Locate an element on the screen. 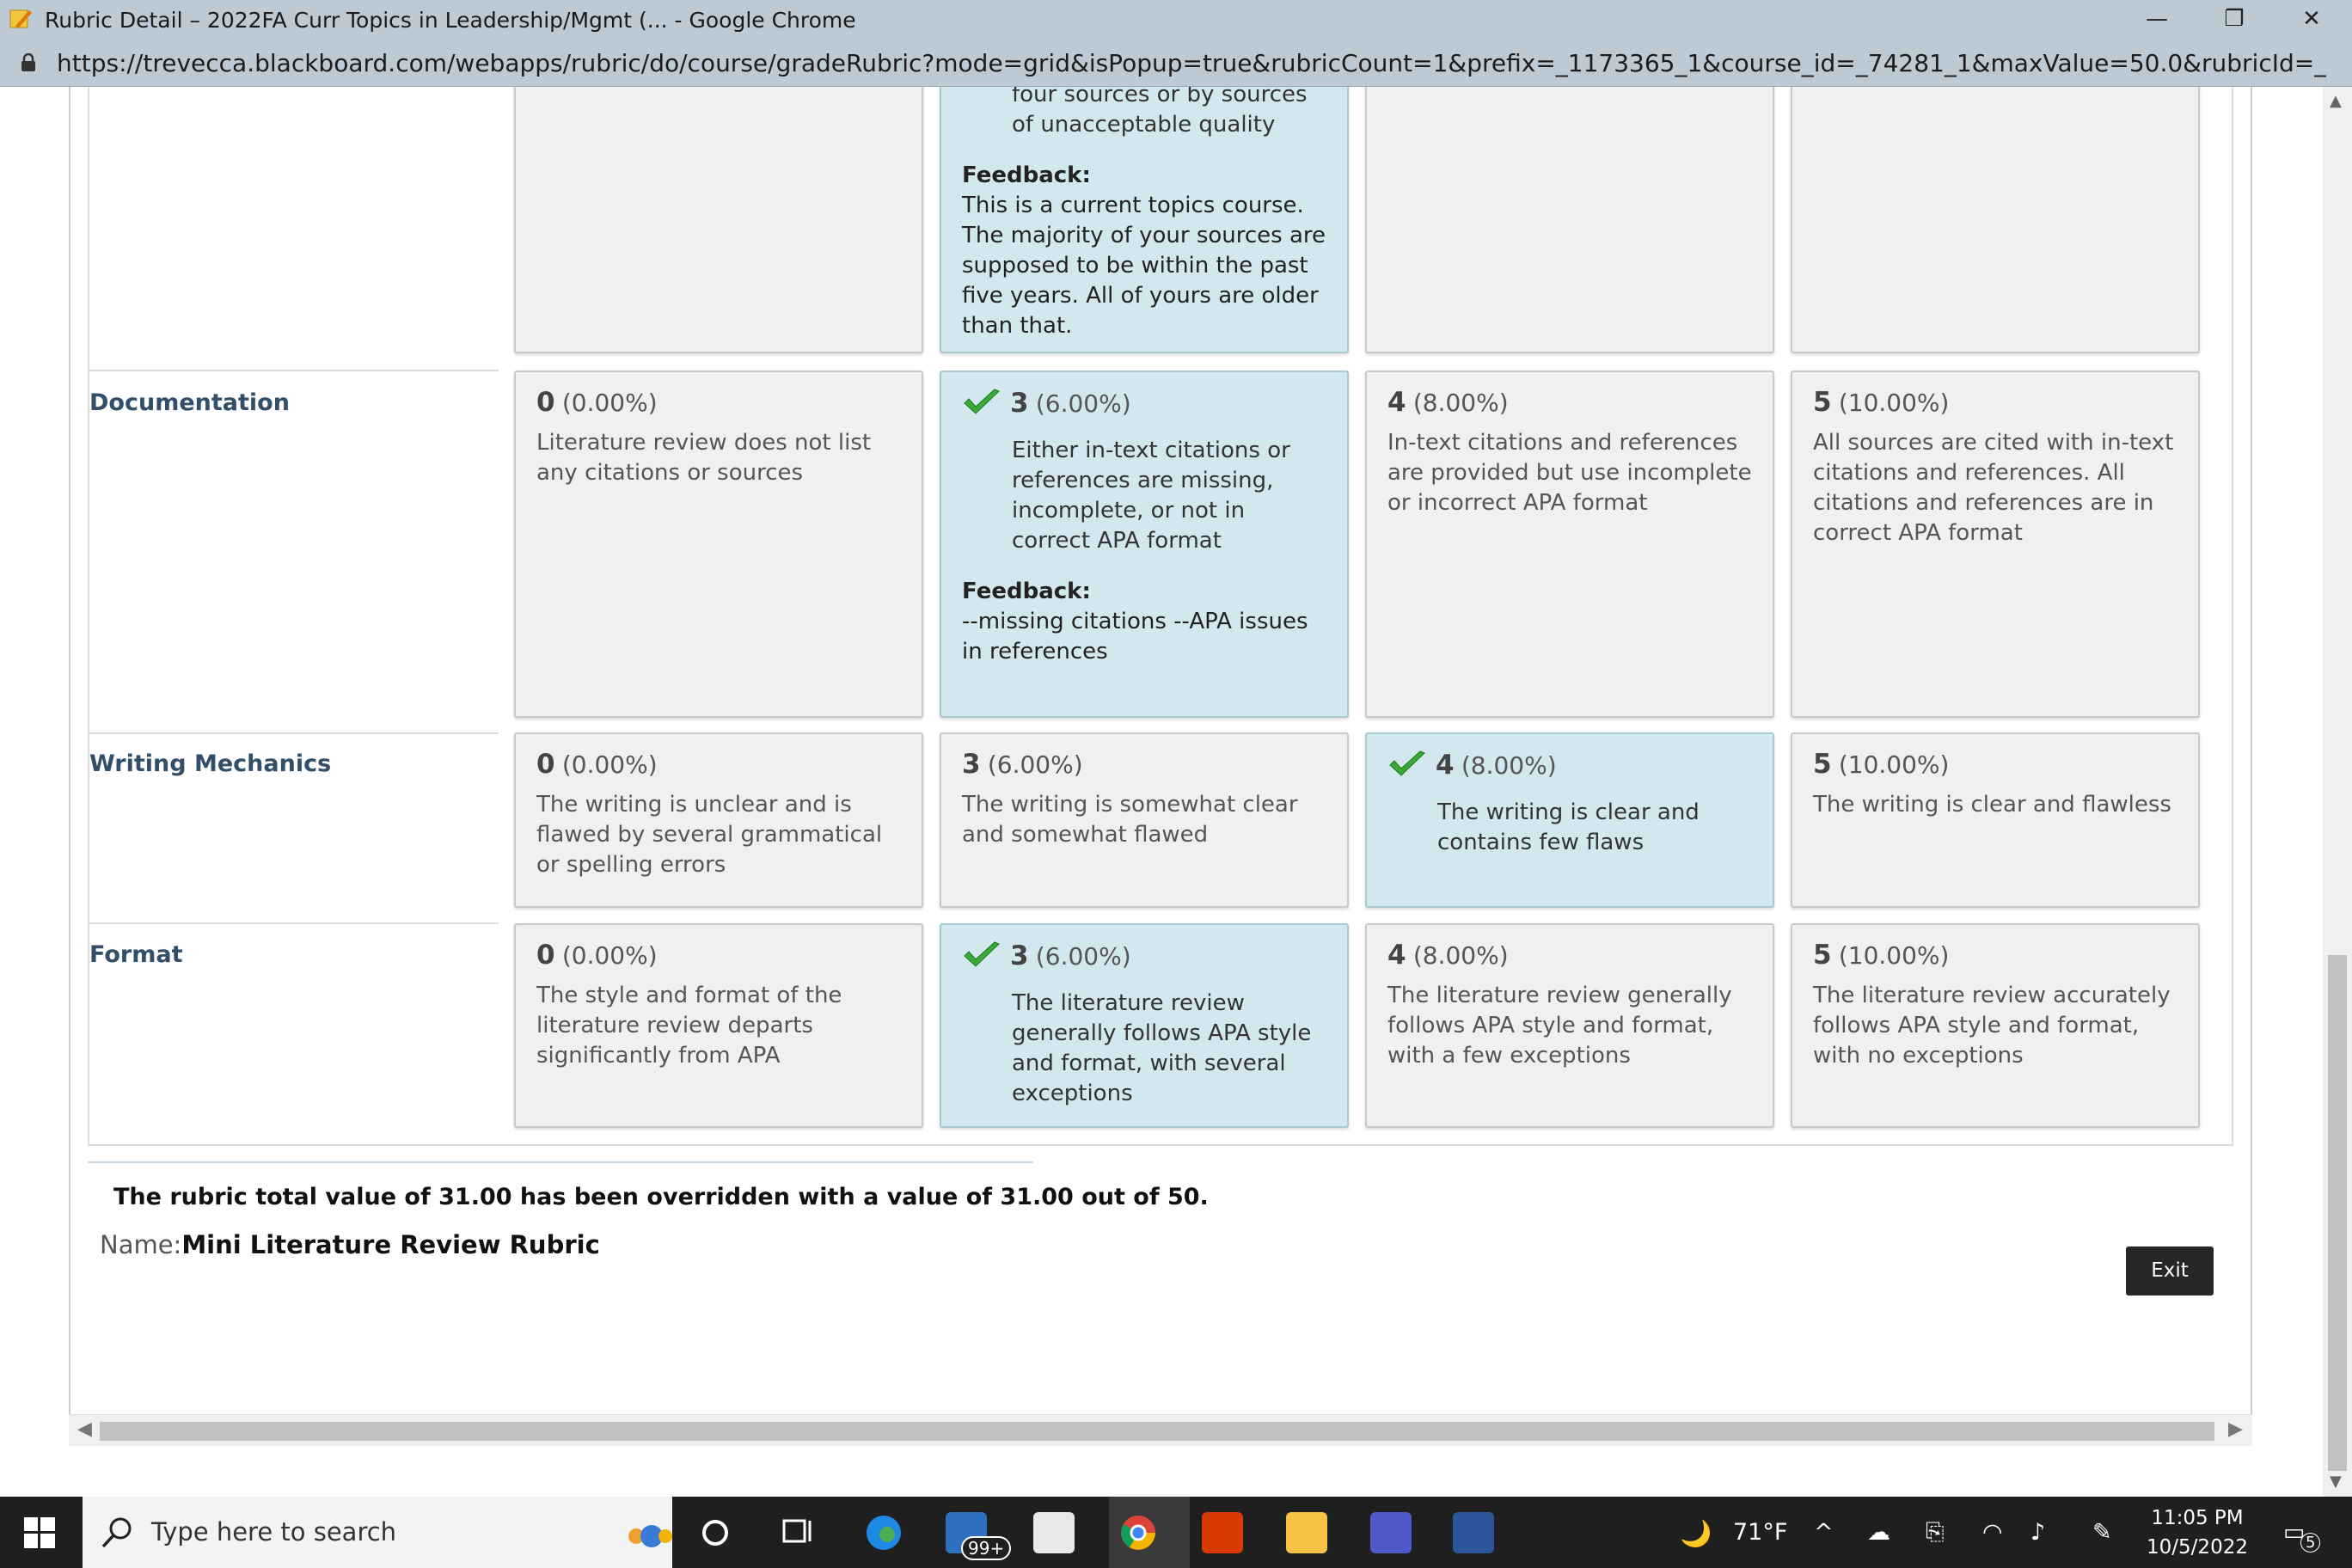 The image size is (2352, 1568). scroll-up-icon: ▲ is located at coordinates (2336, 101).